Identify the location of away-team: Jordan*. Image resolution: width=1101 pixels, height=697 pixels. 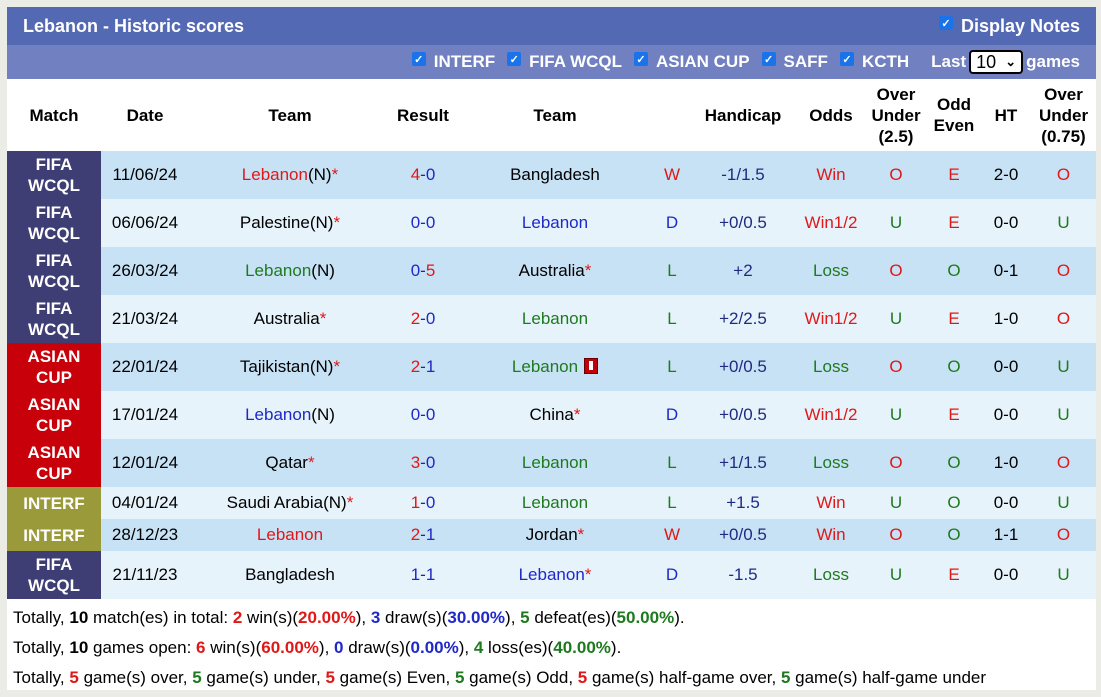
(555, 535).